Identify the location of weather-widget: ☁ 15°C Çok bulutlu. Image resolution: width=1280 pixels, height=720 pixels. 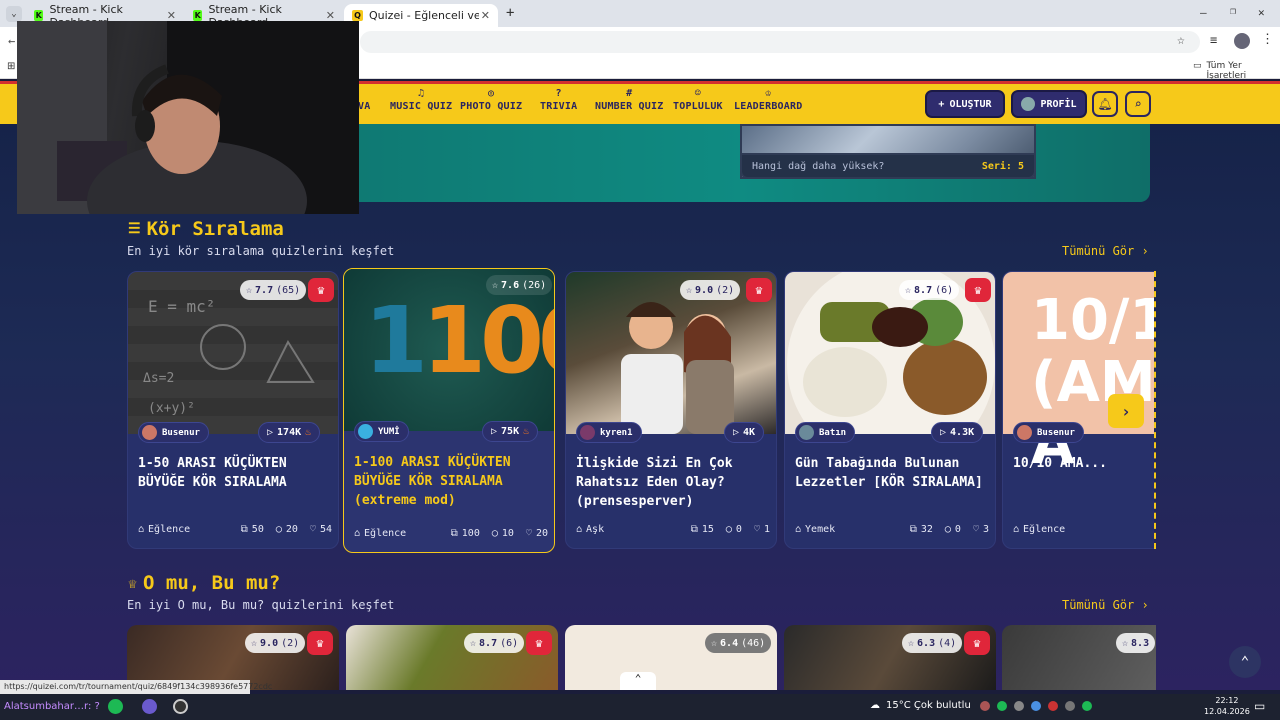
(920, 705).